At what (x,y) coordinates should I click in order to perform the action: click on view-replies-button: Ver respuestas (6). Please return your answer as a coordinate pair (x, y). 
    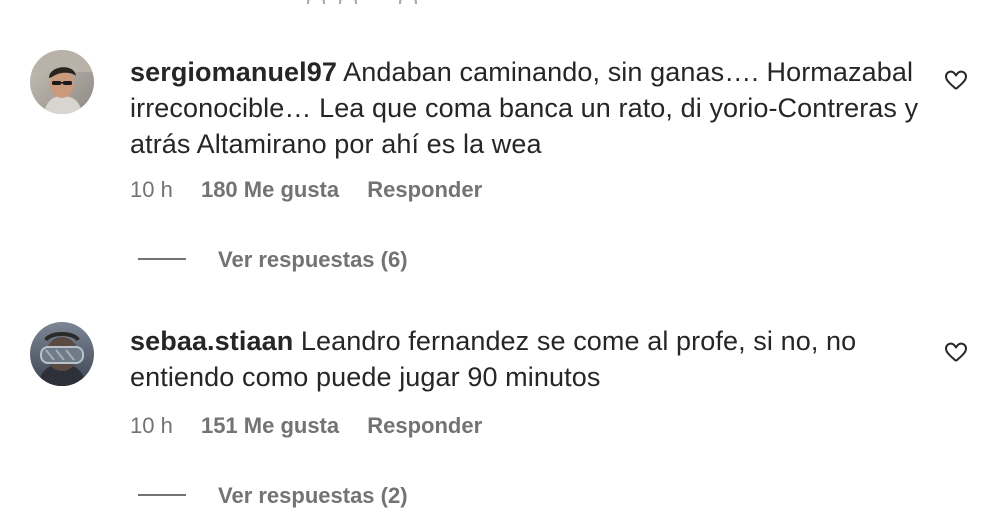
    Looking at the image, I should click on (273, 260).